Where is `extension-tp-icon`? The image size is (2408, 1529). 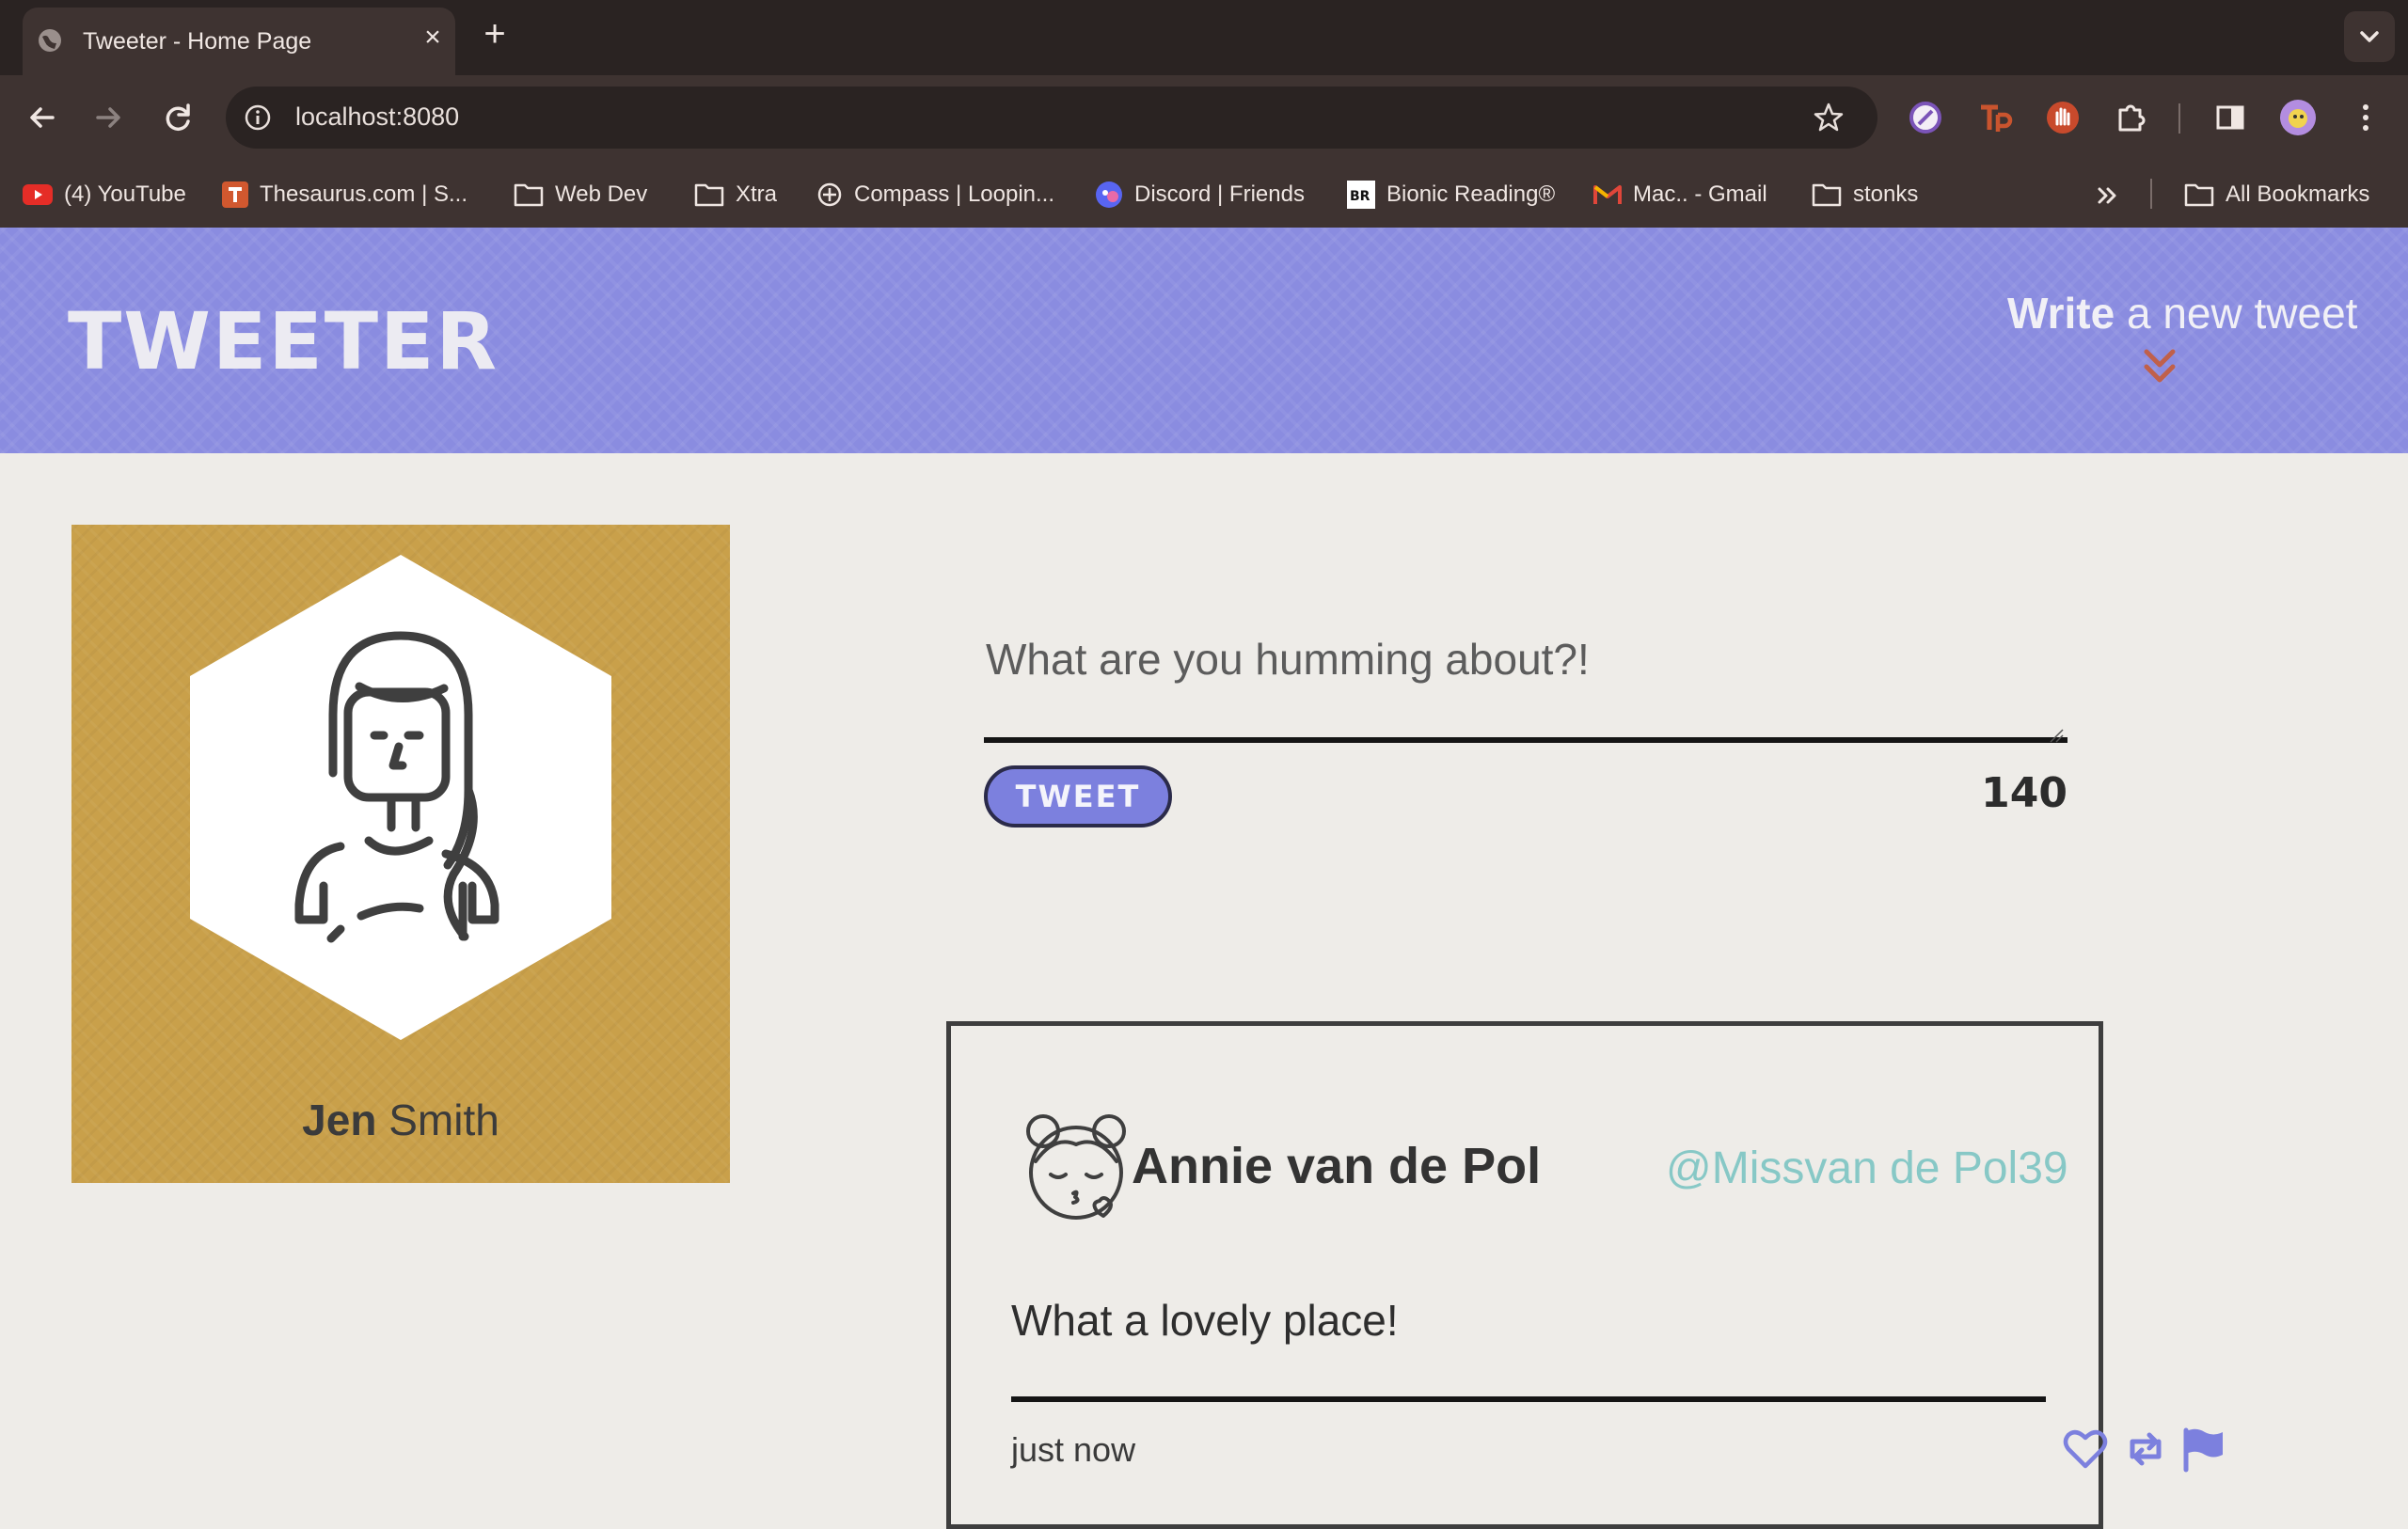 extension-tp-icon is located at coordinates (1995, 118).